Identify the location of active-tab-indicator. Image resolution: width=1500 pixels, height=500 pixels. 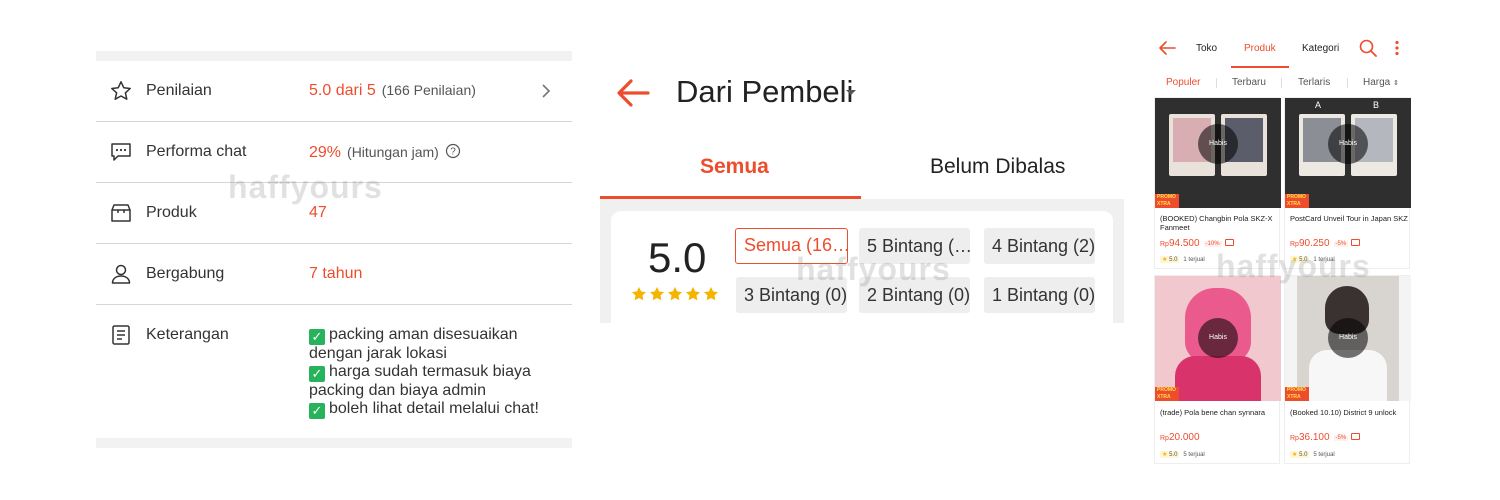
(1260, 67).